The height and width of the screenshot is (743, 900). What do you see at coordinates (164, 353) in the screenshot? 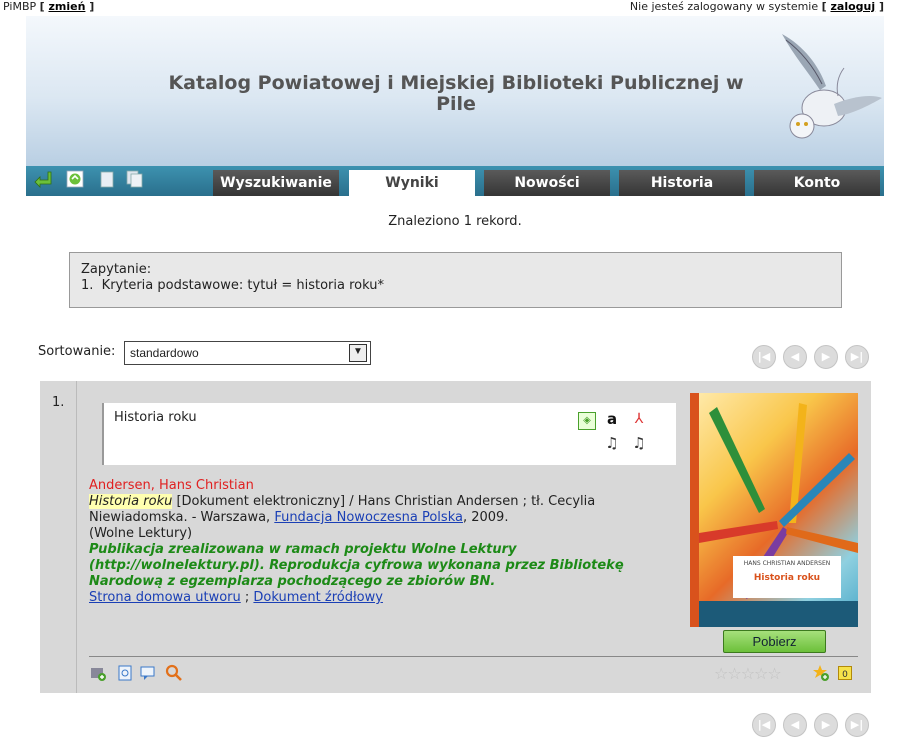
I see `sort-select-value: standardowo` at bounding box center [164, 353].